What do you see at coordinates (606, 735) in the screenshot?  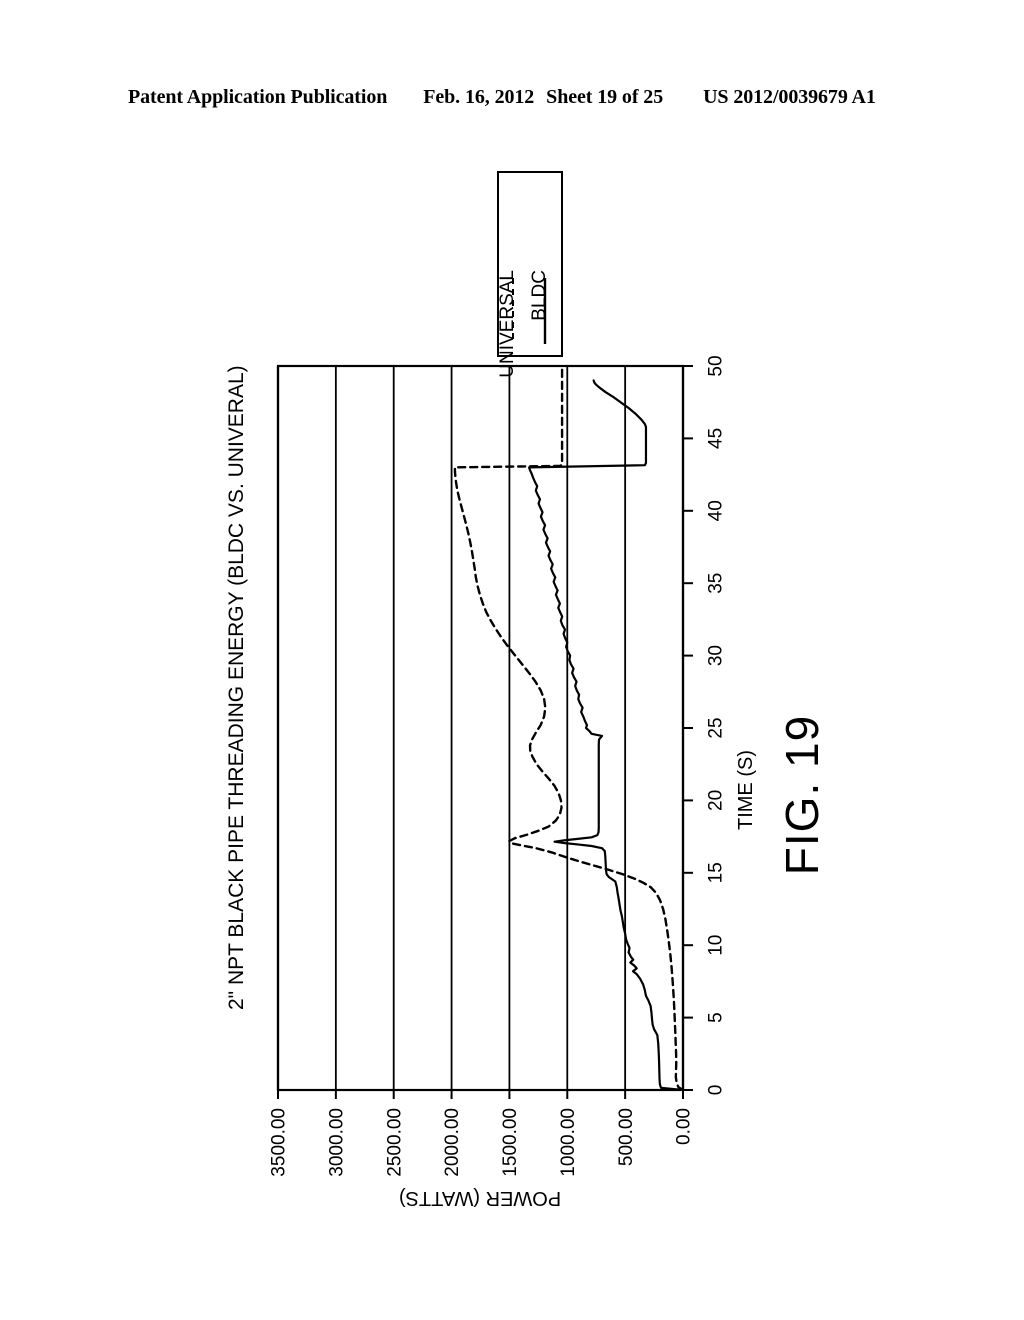 I see `series-line-bldc` at bounding box center [606, 735].